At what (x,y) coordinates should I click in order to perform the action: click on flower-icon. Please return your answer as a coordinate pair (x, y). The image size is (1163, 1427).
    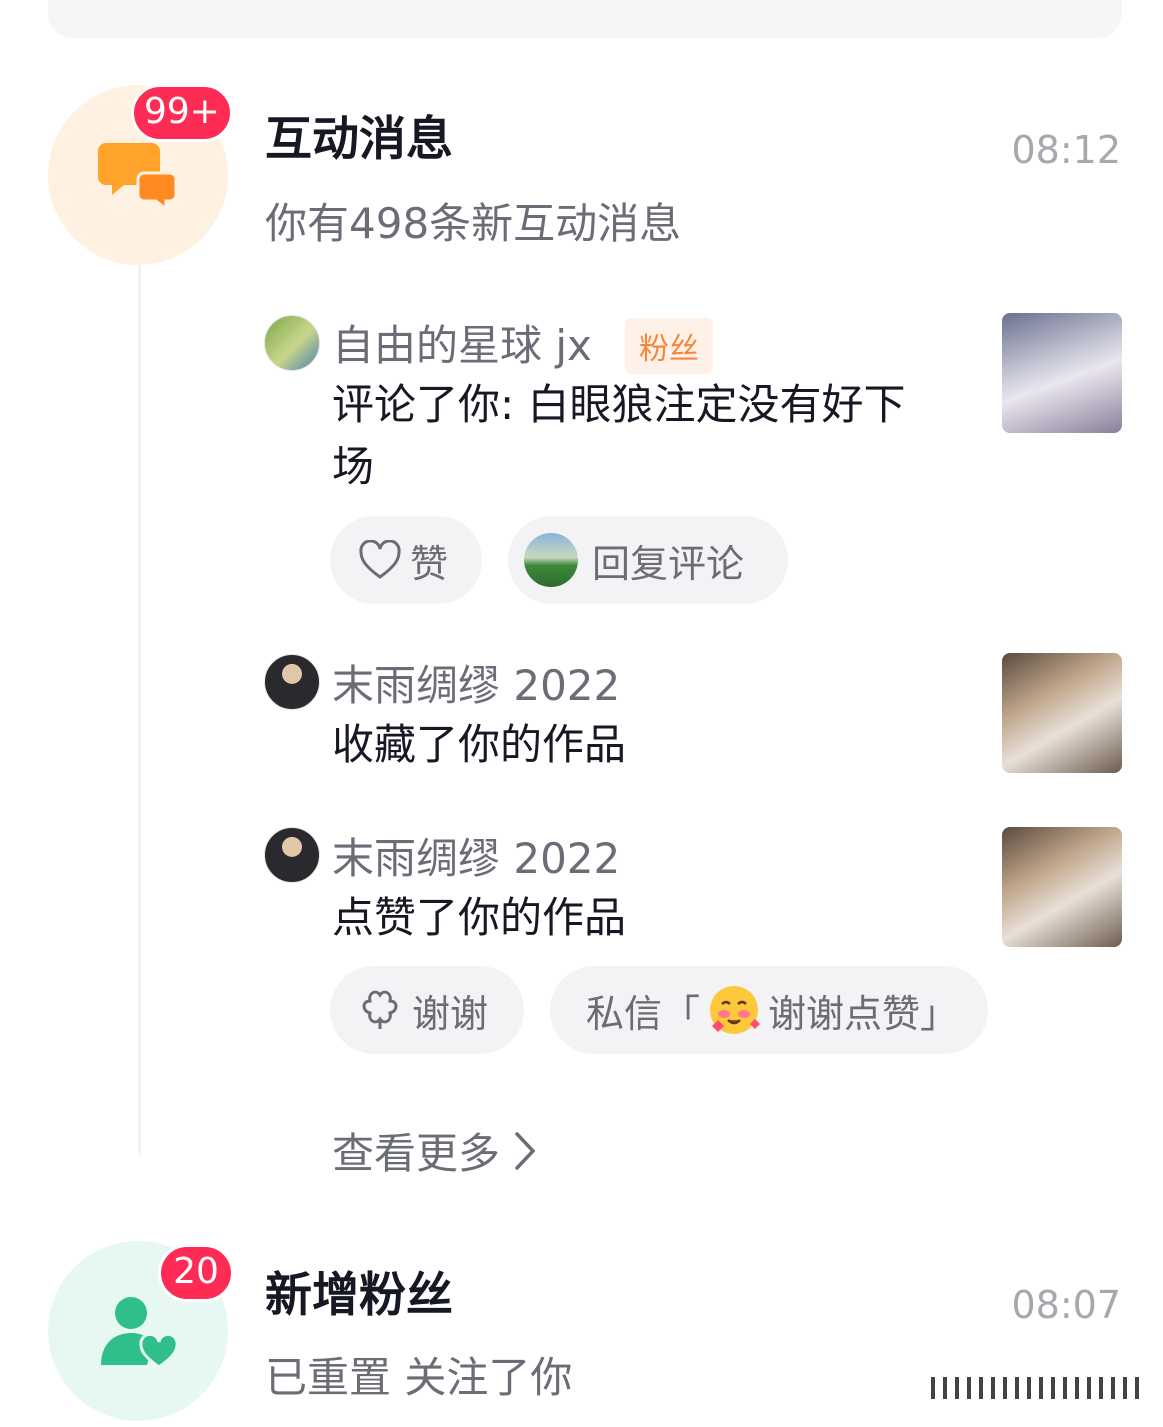
    Looking at the image, I should click on (380, 1009).